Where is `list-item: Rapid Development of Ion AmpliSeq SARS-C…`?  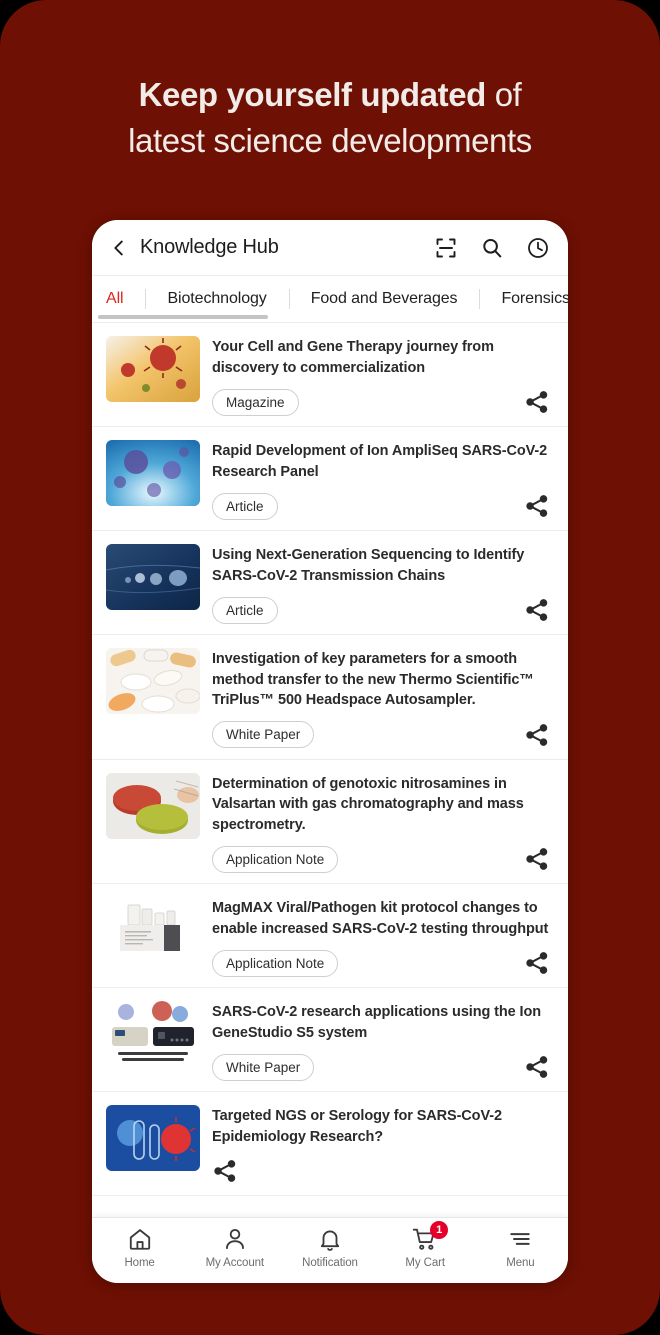 list-item: Rapid Development of Ion AmpliSeq SARS-C… is located at coordinates (330, 479).